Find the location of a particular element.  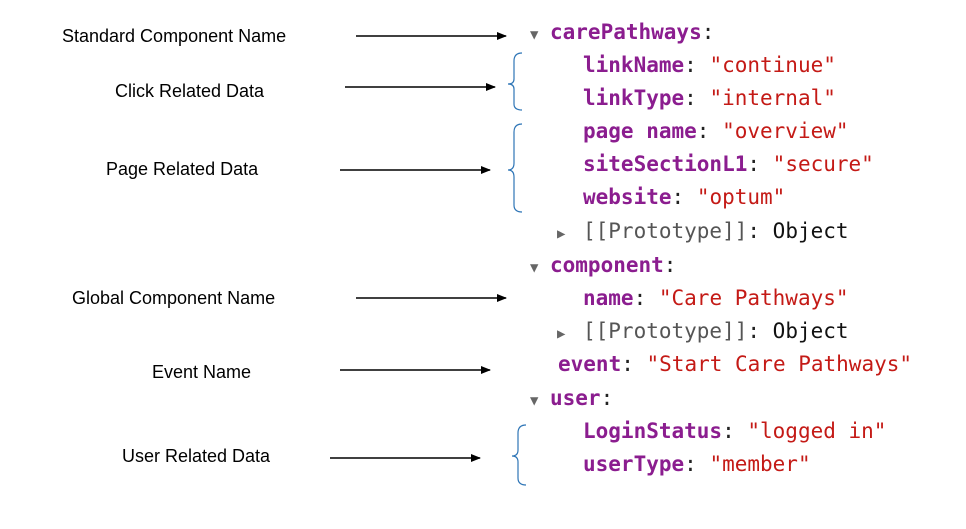

bracket-click is located at coordinates (515, 81).